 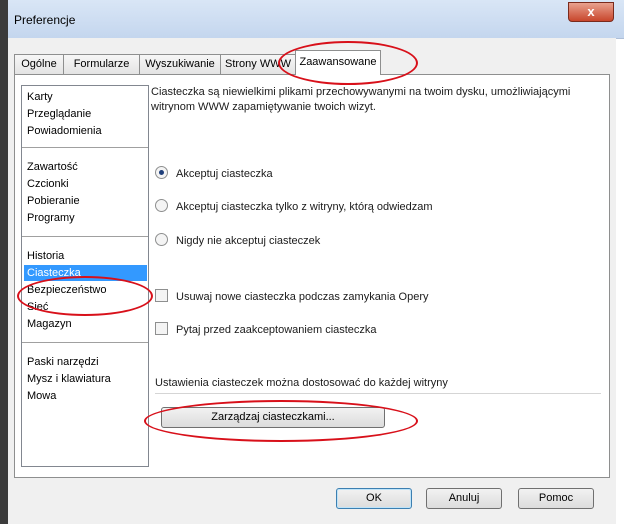 What do you see at coordinates (51, 218) in the screenshot?
I see `sidebar-item-programs: Programy` at bounding box center [51, 218].